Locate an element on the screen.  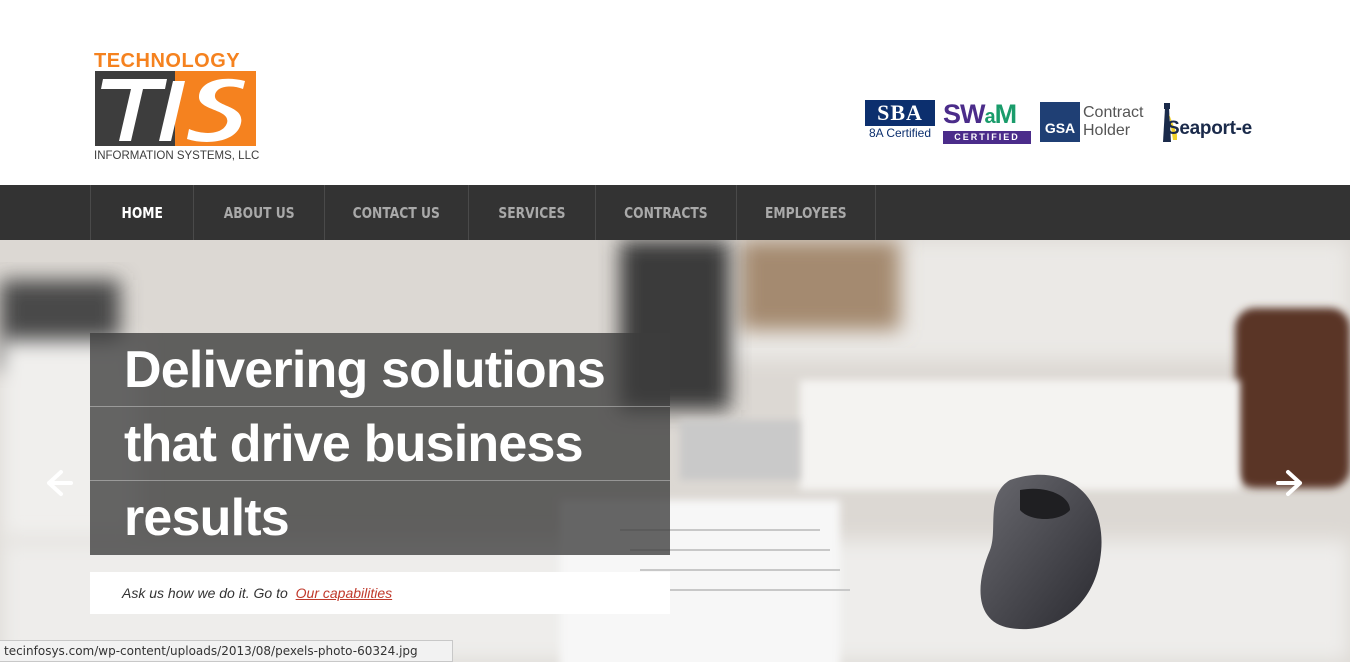
nav-label-contact-us: CONTACT US is located at coordinates (396, 212).